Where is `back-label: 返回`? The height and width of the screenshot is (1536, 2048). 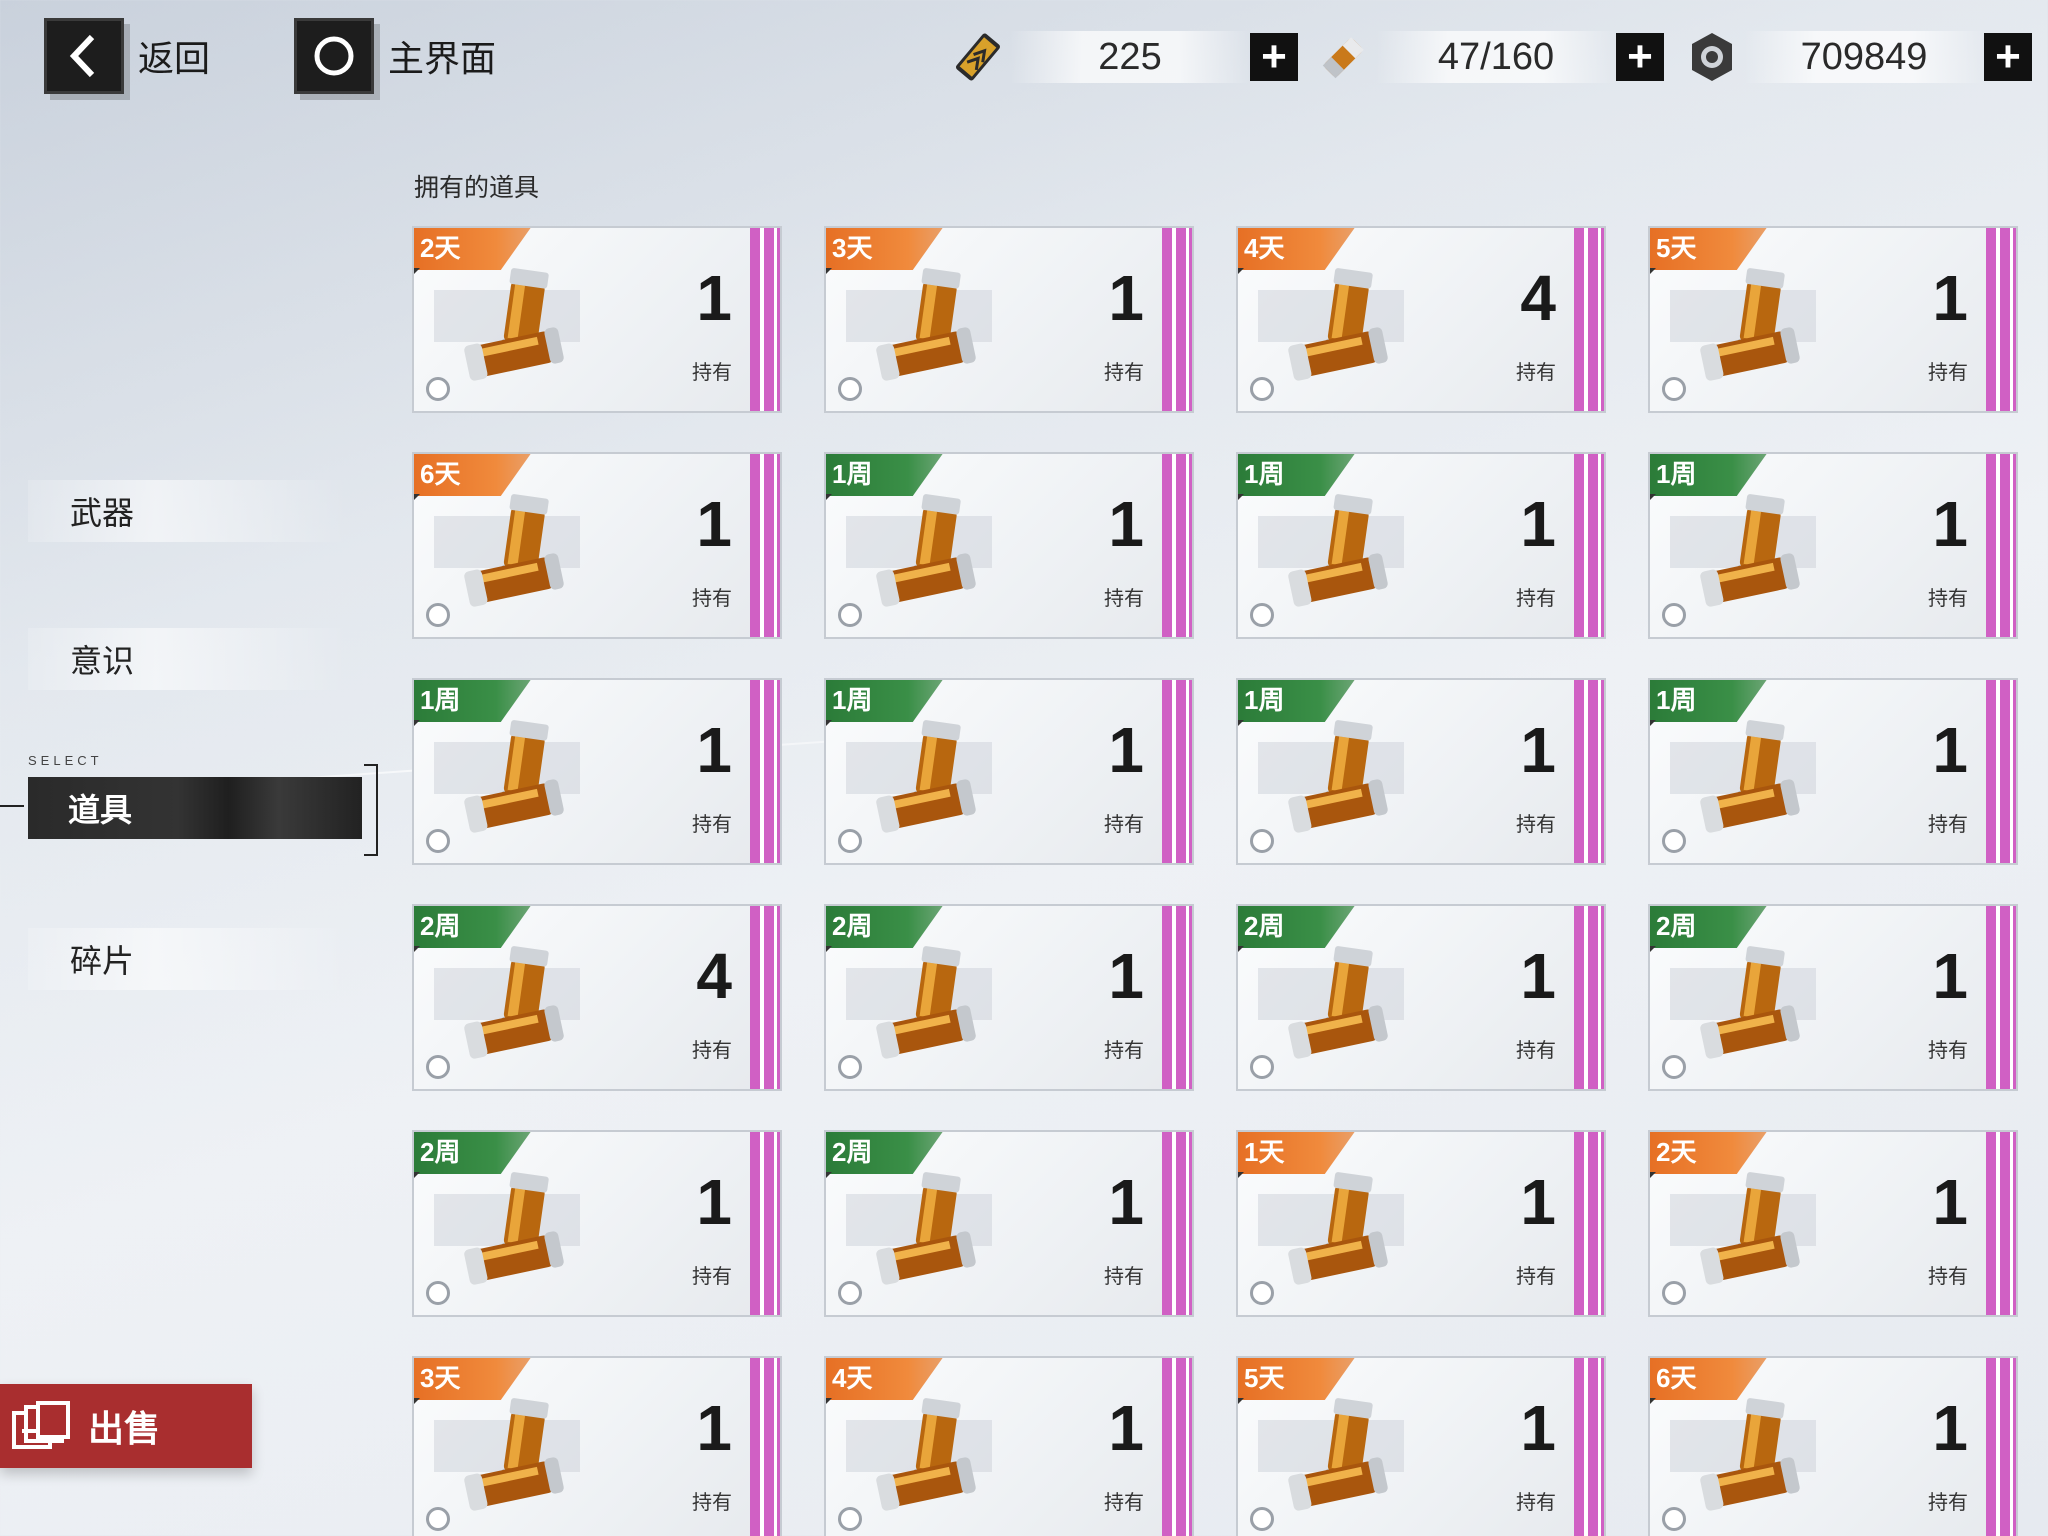
back-label: 返回 is located at coordinates (174, 58).